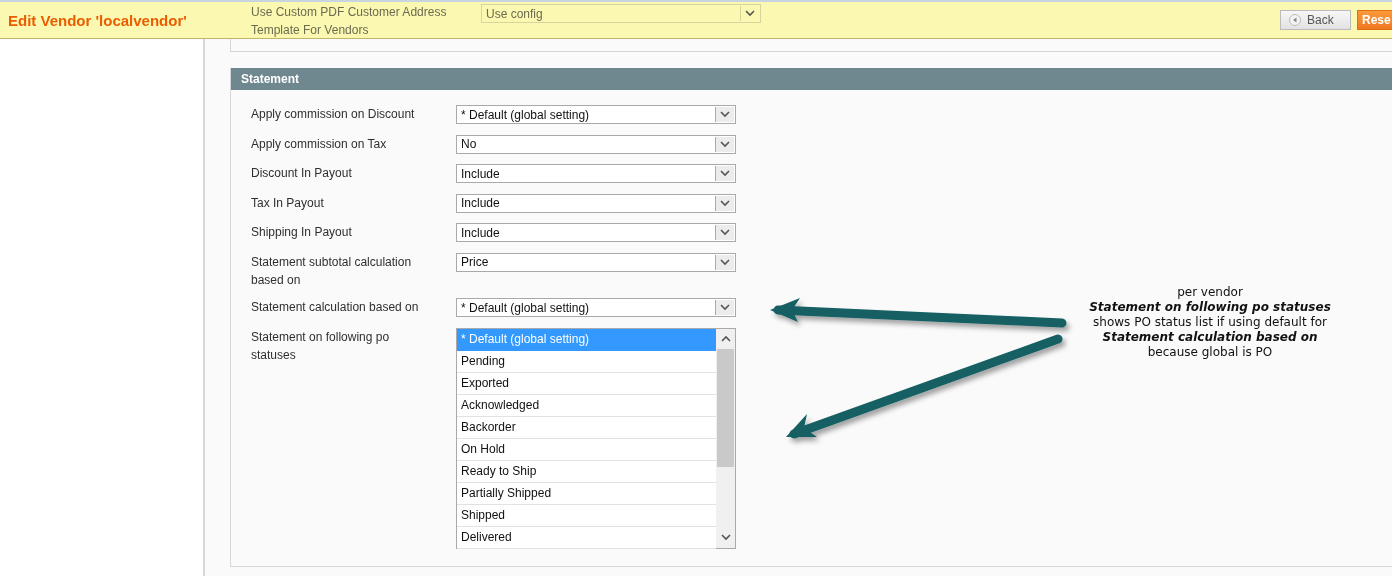 Image resolution: width=1392 pixels, height=576 pixels. I want to click on scrollbar, so click(725, 438).